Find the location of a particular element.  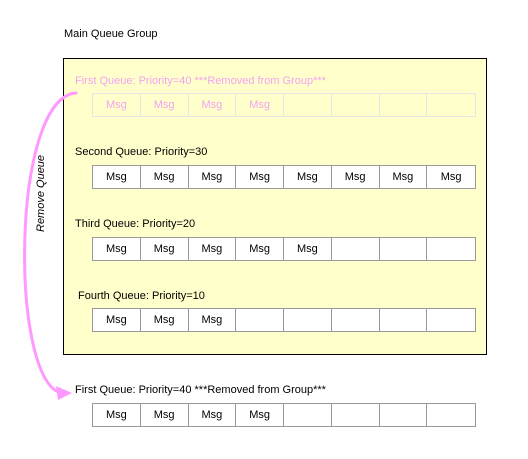

remove-queue-label: Remove Queue is located at coordinates (41, 193).